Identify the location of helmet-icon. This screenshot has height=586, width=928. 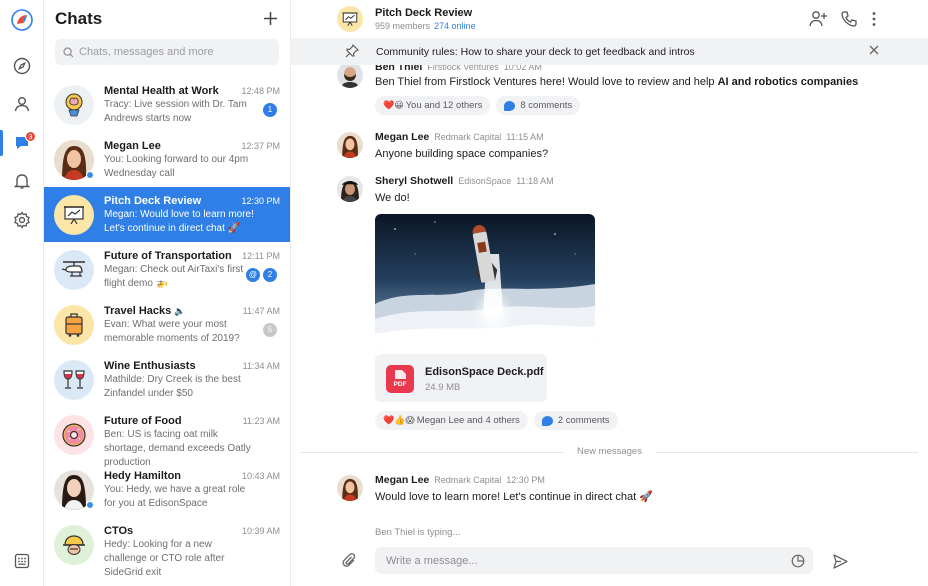
(74, 545).